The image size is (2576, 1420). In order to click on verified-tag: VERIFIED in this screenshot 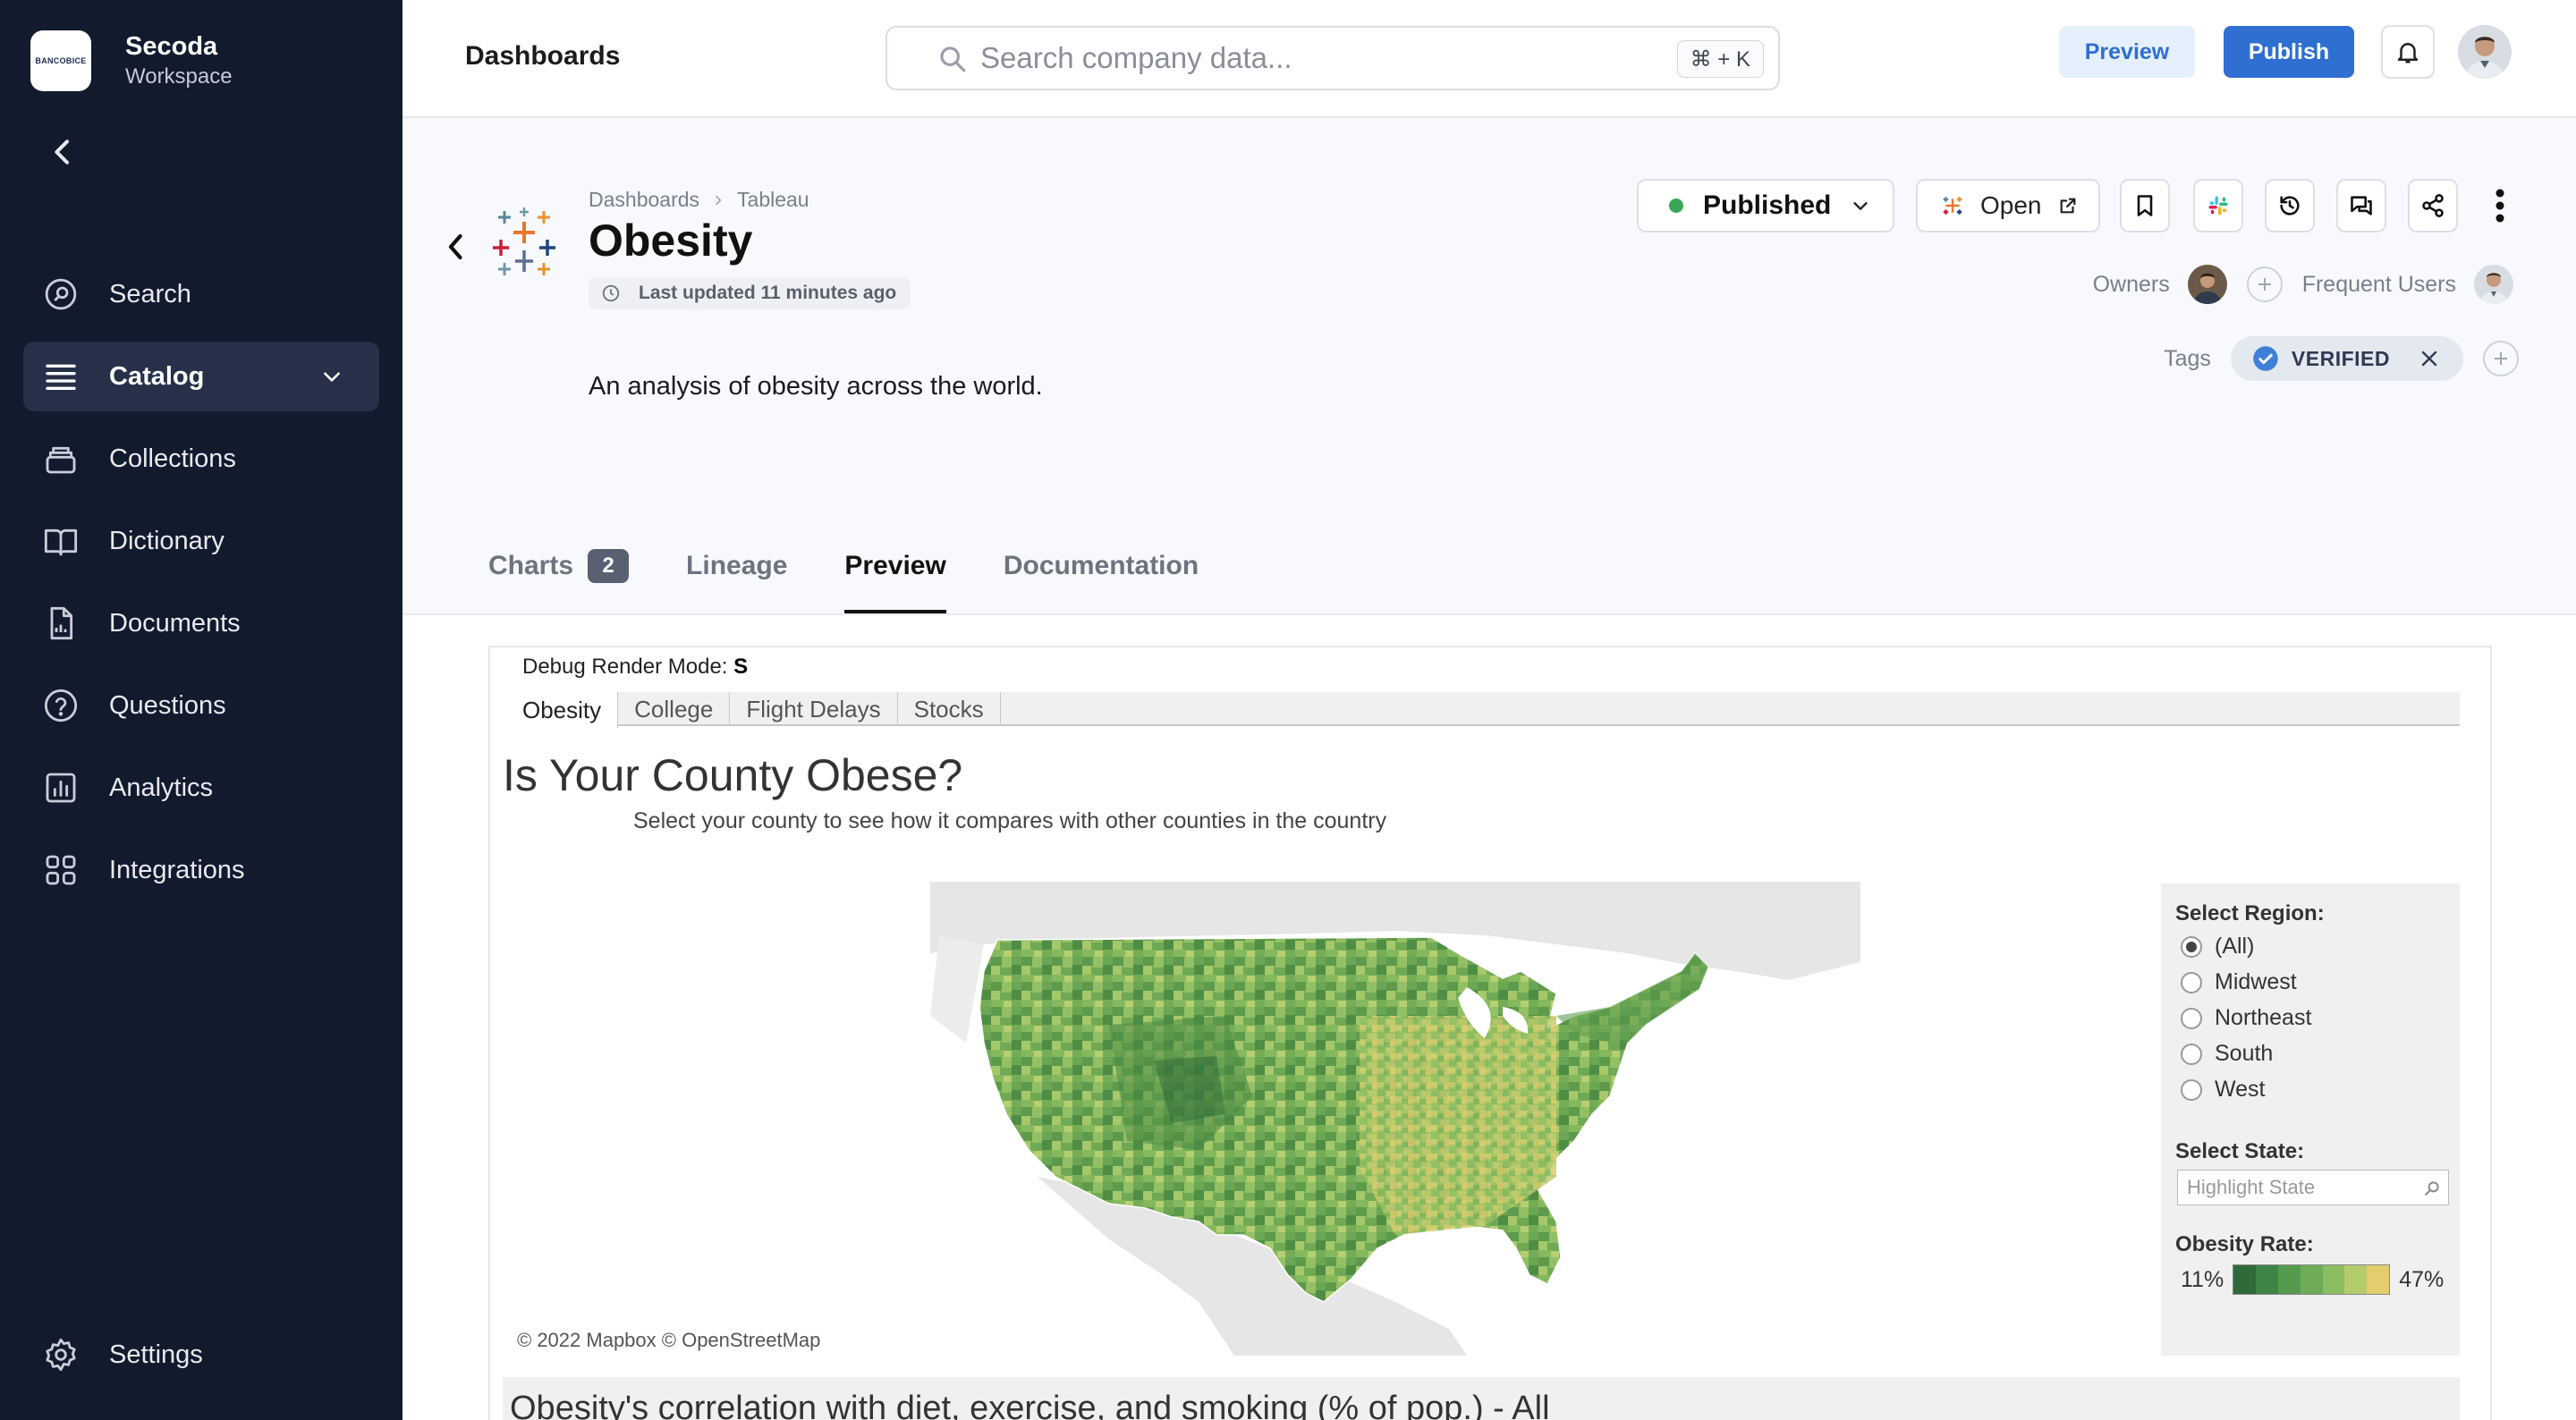, I will do `click(2346, 358)`.